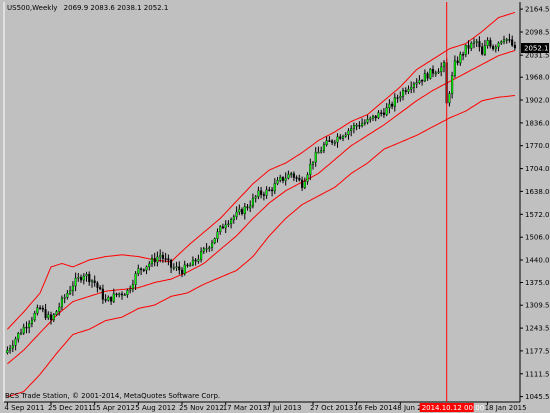 This screenshot has width=550, height=413. Describe the element at coordinates (24, 408) in the screenshot. I see `x-tick-label: 4 Sep 2011` at that location.